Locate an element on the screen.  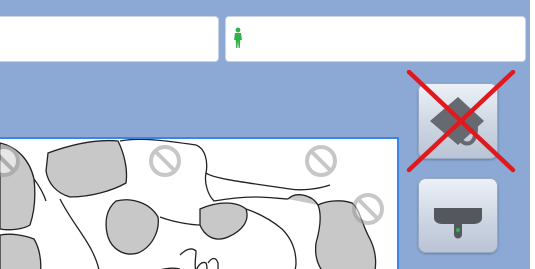
patient-name-field is located at coordinates (109, 39).